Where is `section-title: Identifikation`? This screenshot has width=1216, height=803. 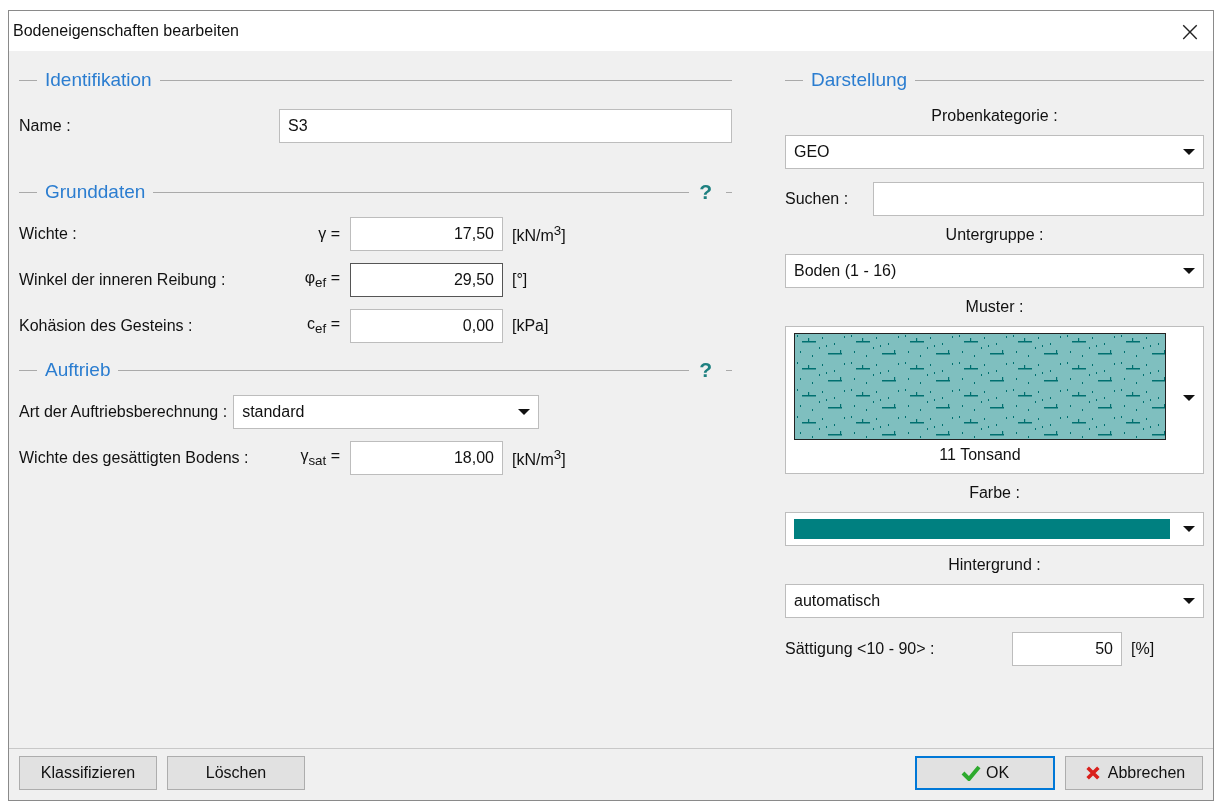
section-title: Identifikation is located at coordinates (98, 80).